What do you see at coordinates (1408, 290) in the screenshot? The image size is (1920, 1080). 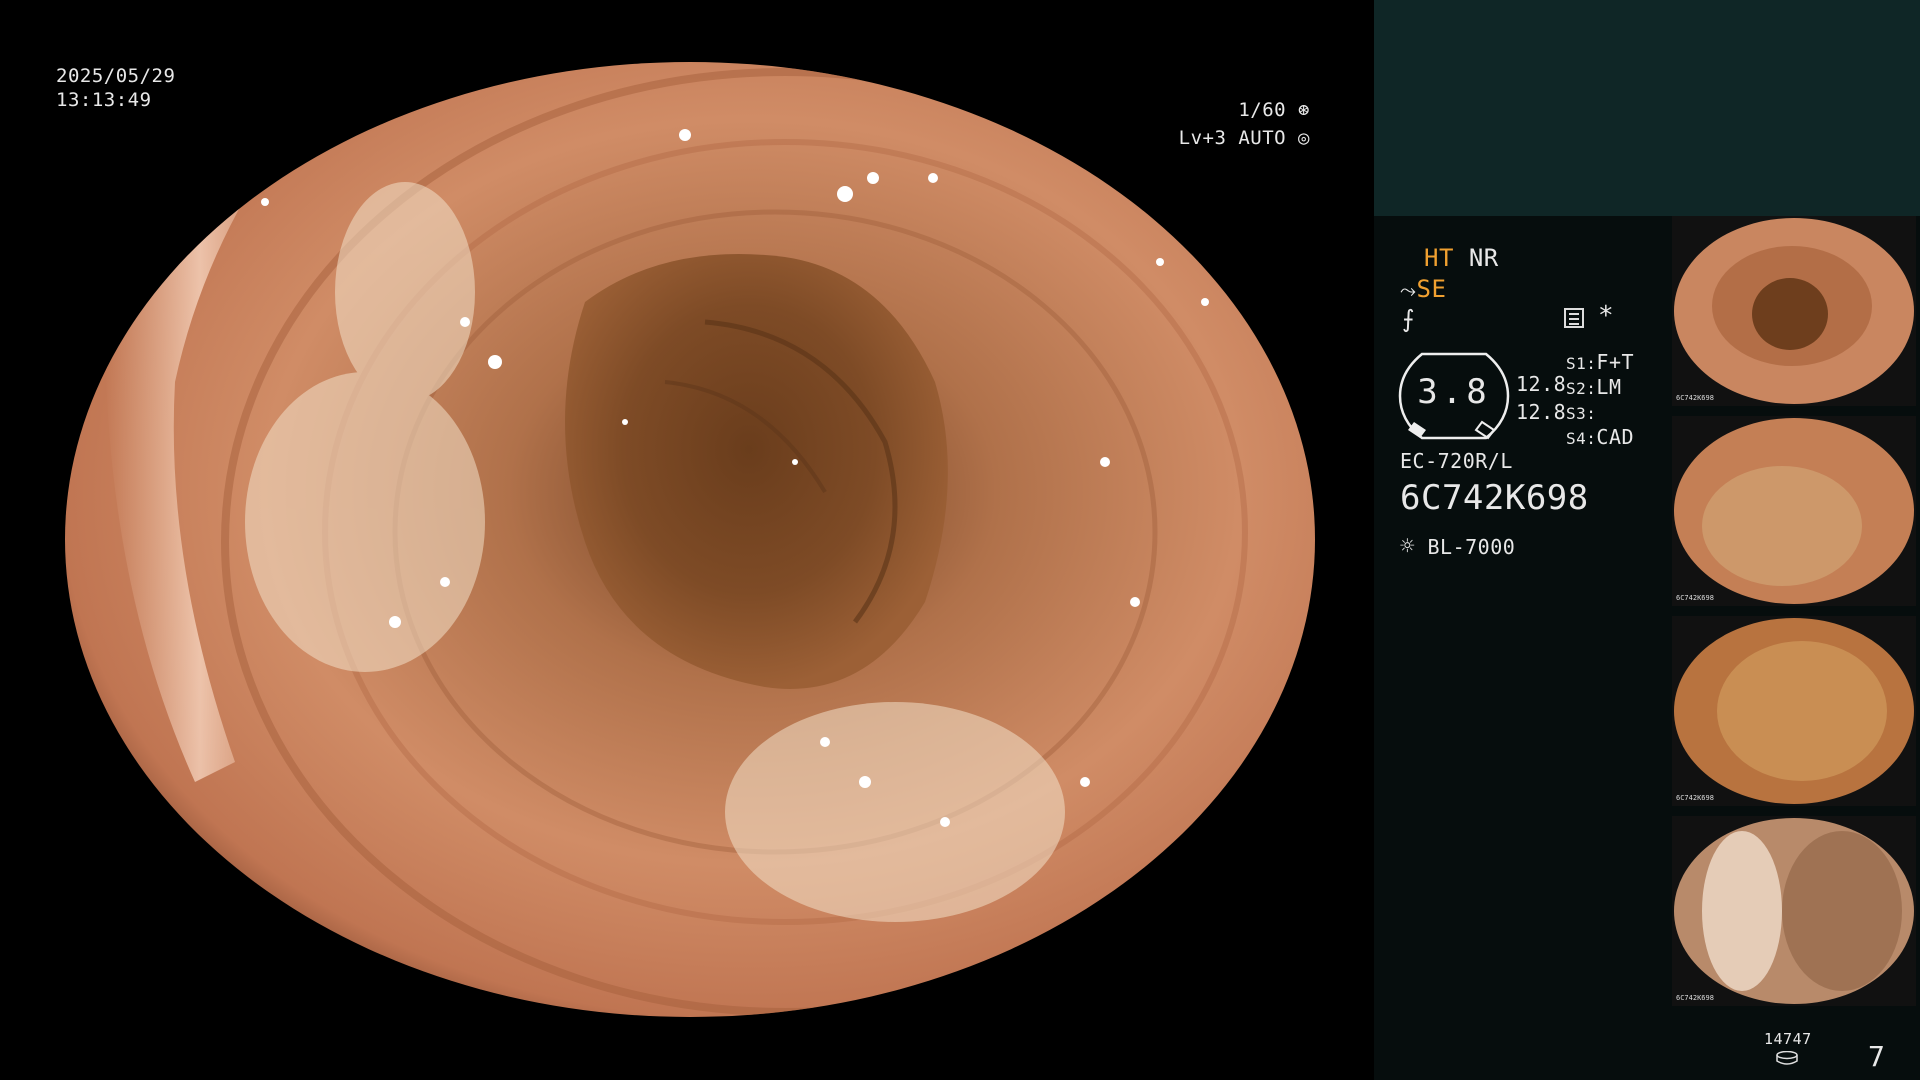 I see `structure-enhance-icon: ⤳` at bounding box center [1408, 290].